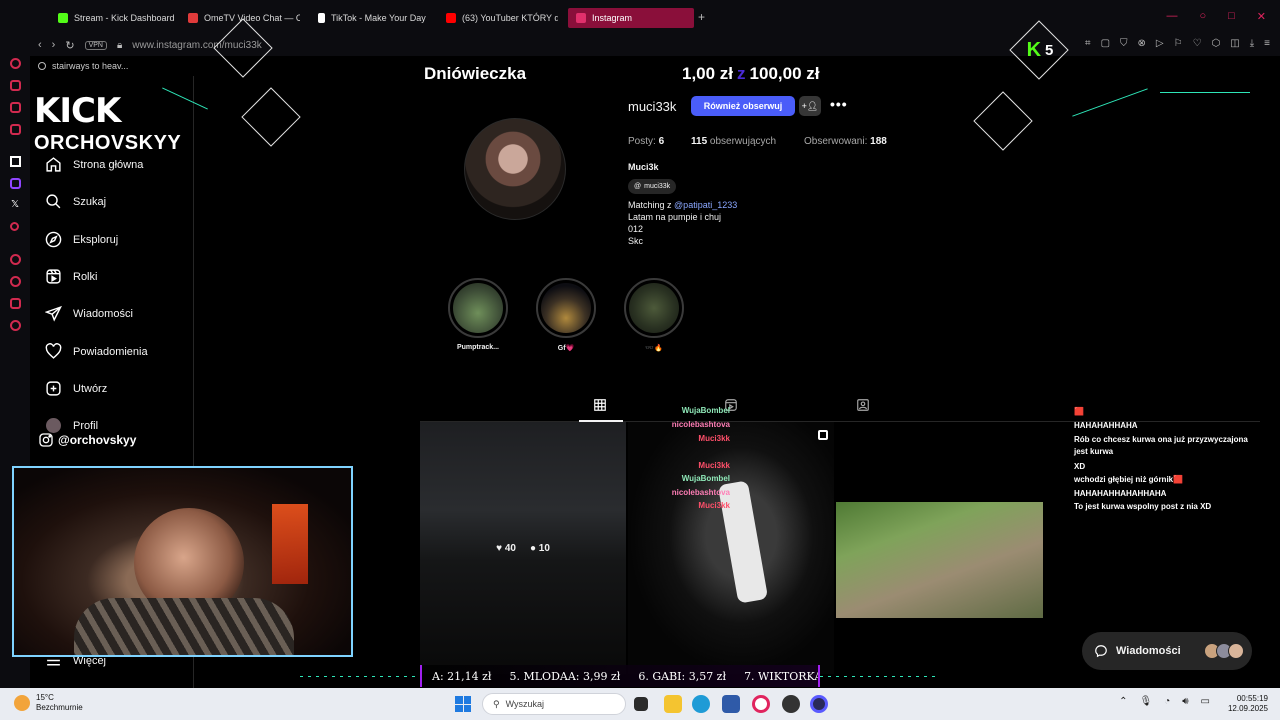 The height and width of the screenshot is (720, 1280). I want to click on tab-tiktok: TikTok - Make Your Day, so click(374, 18).